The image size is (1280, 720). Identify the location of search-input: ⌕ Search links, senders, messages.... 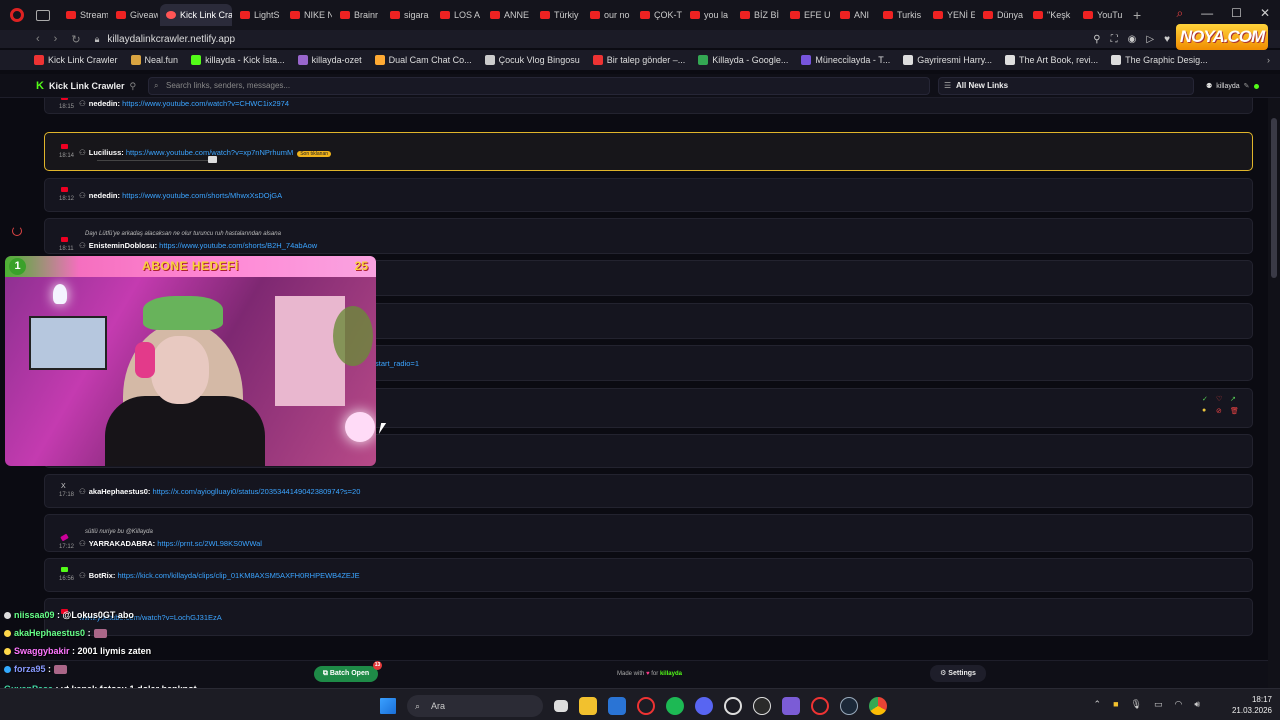
(539, 86).